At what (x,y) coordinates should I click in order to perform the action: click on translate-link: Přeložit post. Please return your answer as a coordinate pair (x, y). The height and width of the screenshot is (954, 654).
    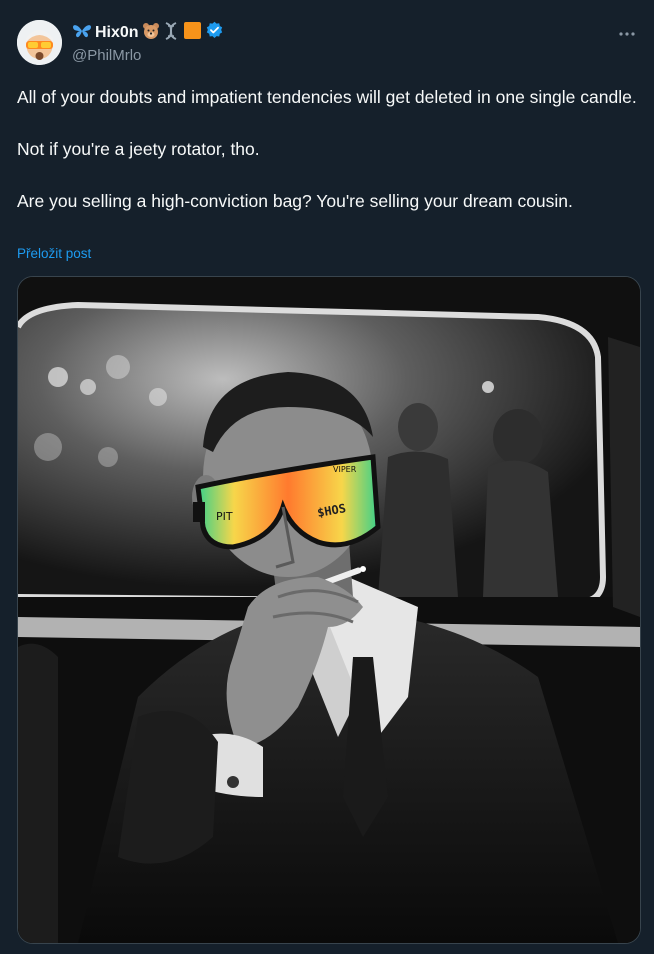
    Looking at the image, I should click on (54, 253).